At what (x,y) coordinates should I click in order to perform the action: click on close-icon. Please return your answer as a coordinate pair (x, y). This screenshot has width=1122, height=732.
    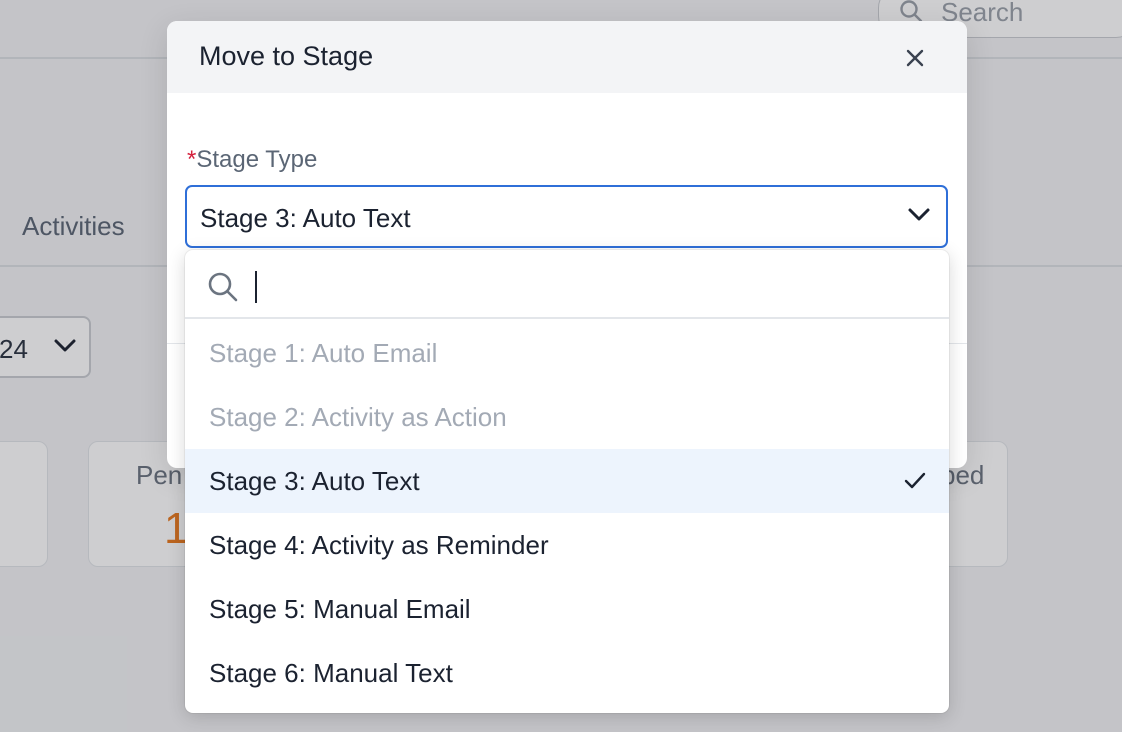
    Looking at the image, I should click on (915, 58).